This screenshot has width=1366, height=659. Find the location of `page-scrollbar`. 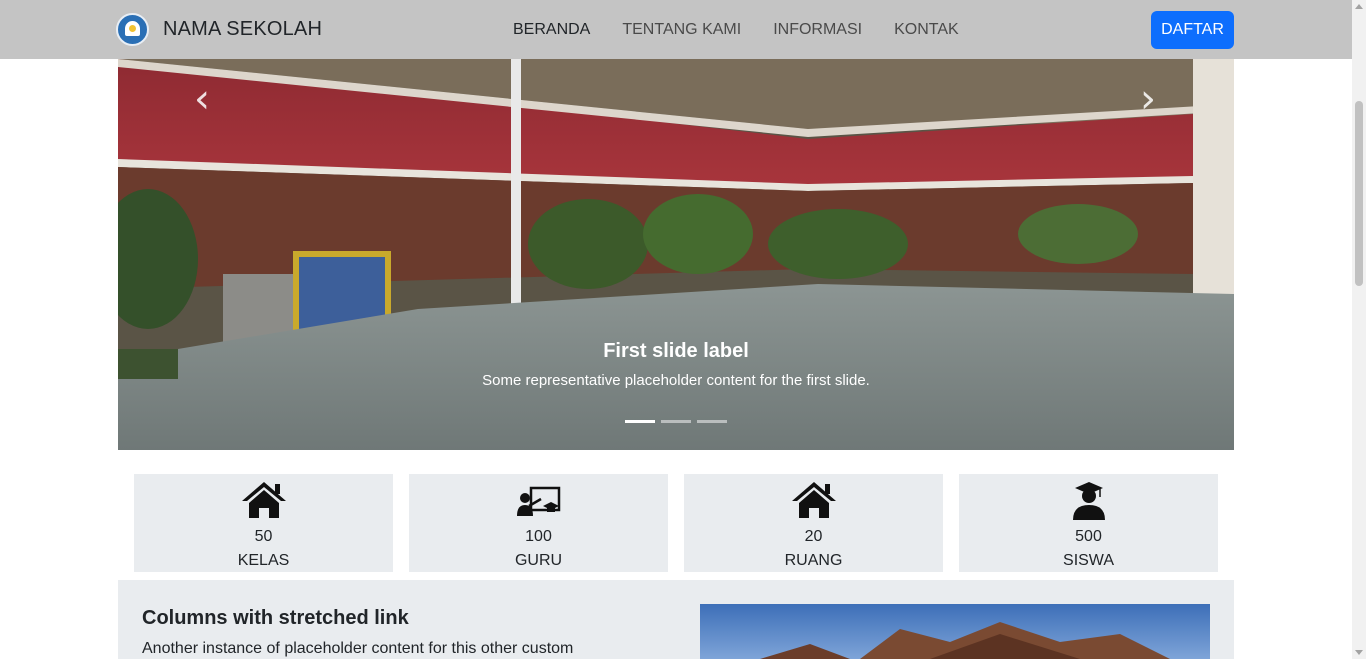

page-scrollbar is located at coordinates (1359, 329).